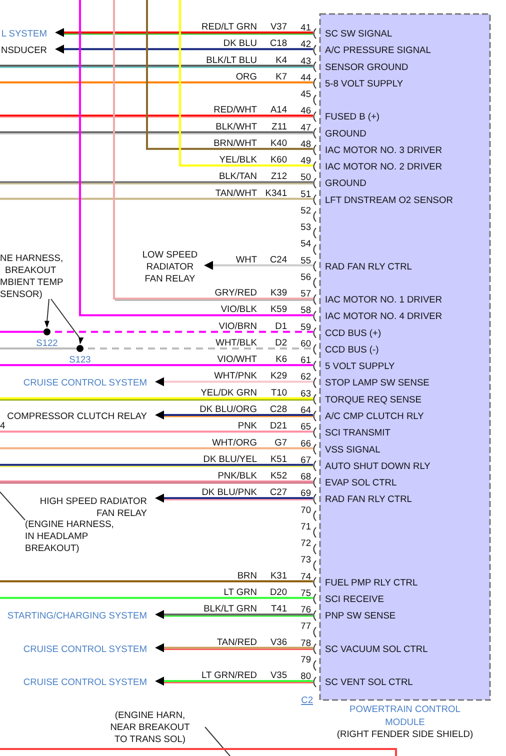 This screenshot has height=756, width=506. Describe the element at coordinates (234, 442) in the screenshot. I see `wire-color-label: WHT/ORG` at that location.